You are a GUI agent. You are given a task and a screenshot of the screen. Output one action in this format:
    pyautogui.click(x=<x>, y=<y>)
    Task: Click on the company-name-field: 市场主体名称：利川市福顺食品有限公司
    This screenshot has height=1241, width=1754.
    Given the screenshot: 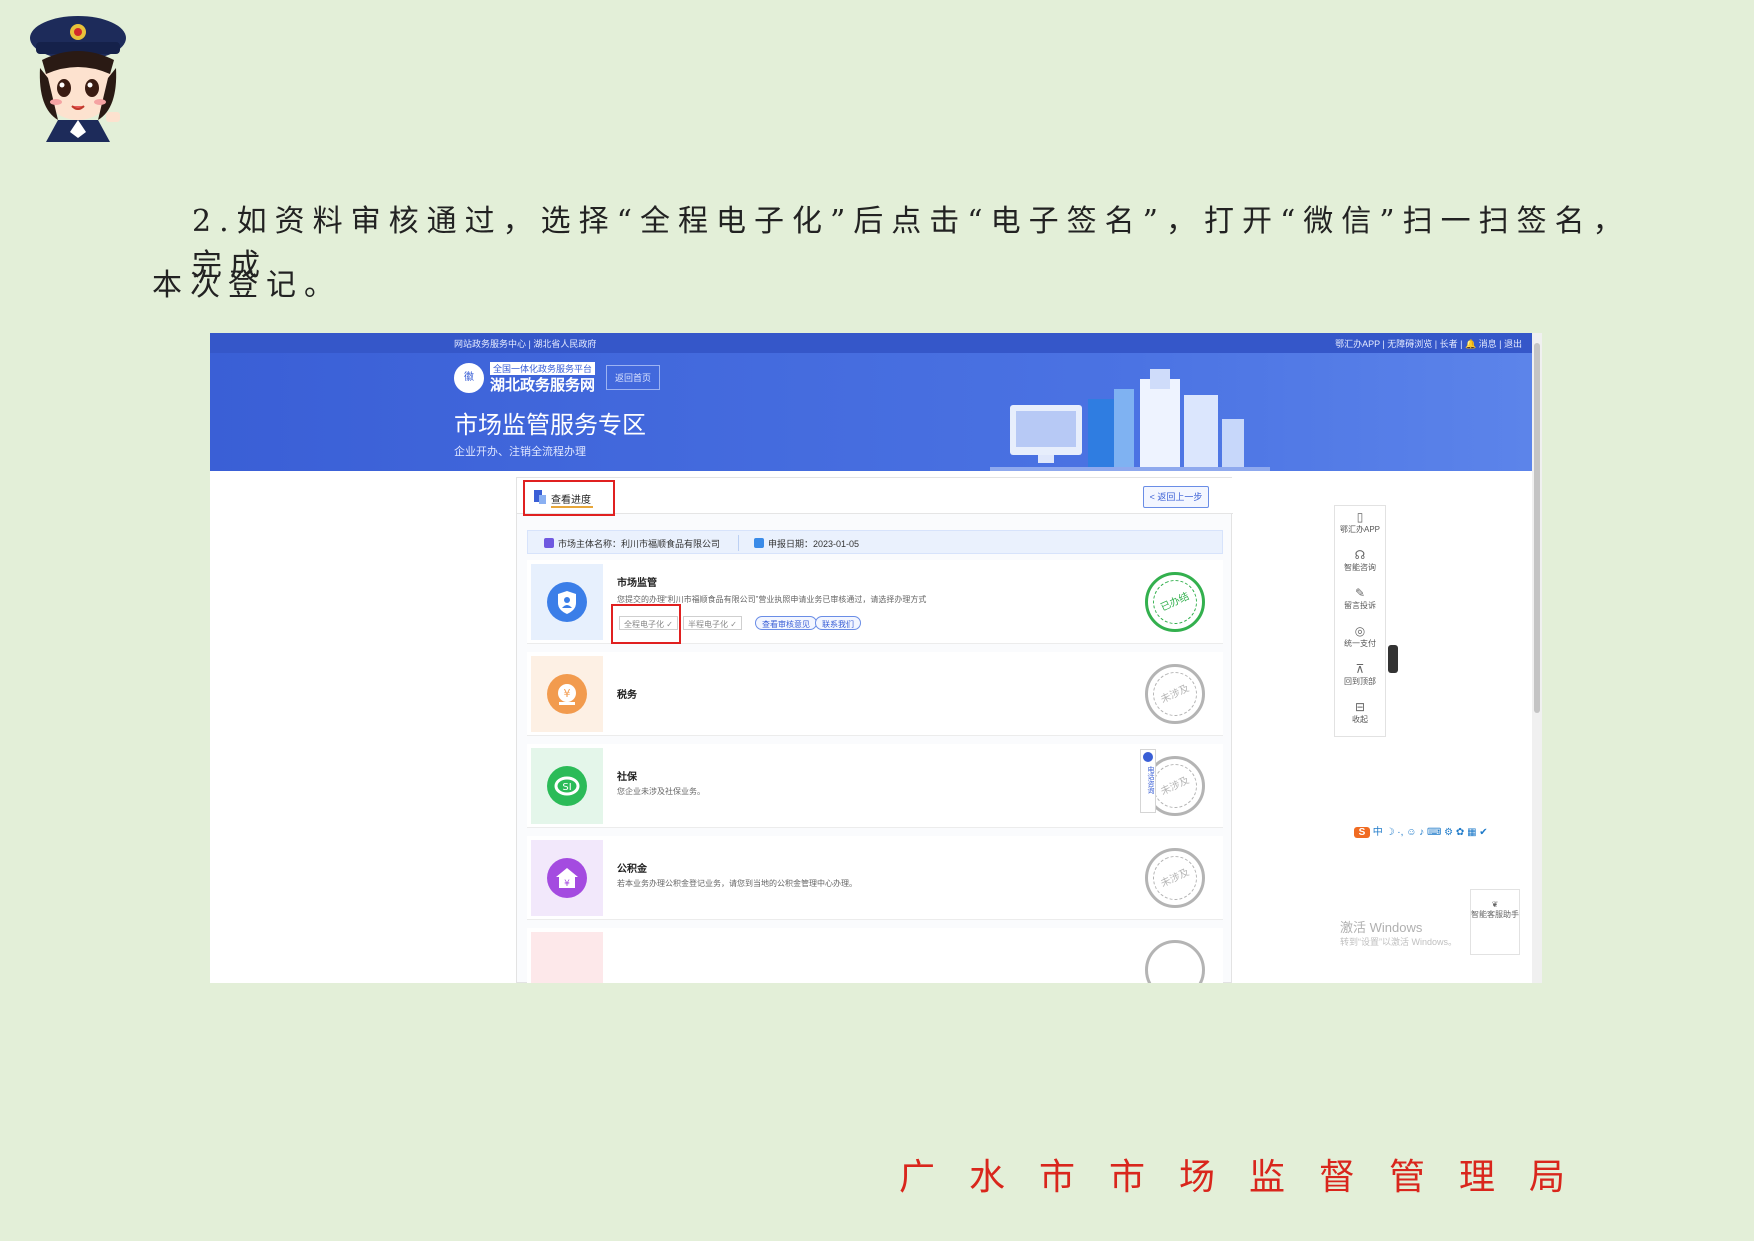 What is the action you would take?
    pyautogui.click(x=632, y=543)
    